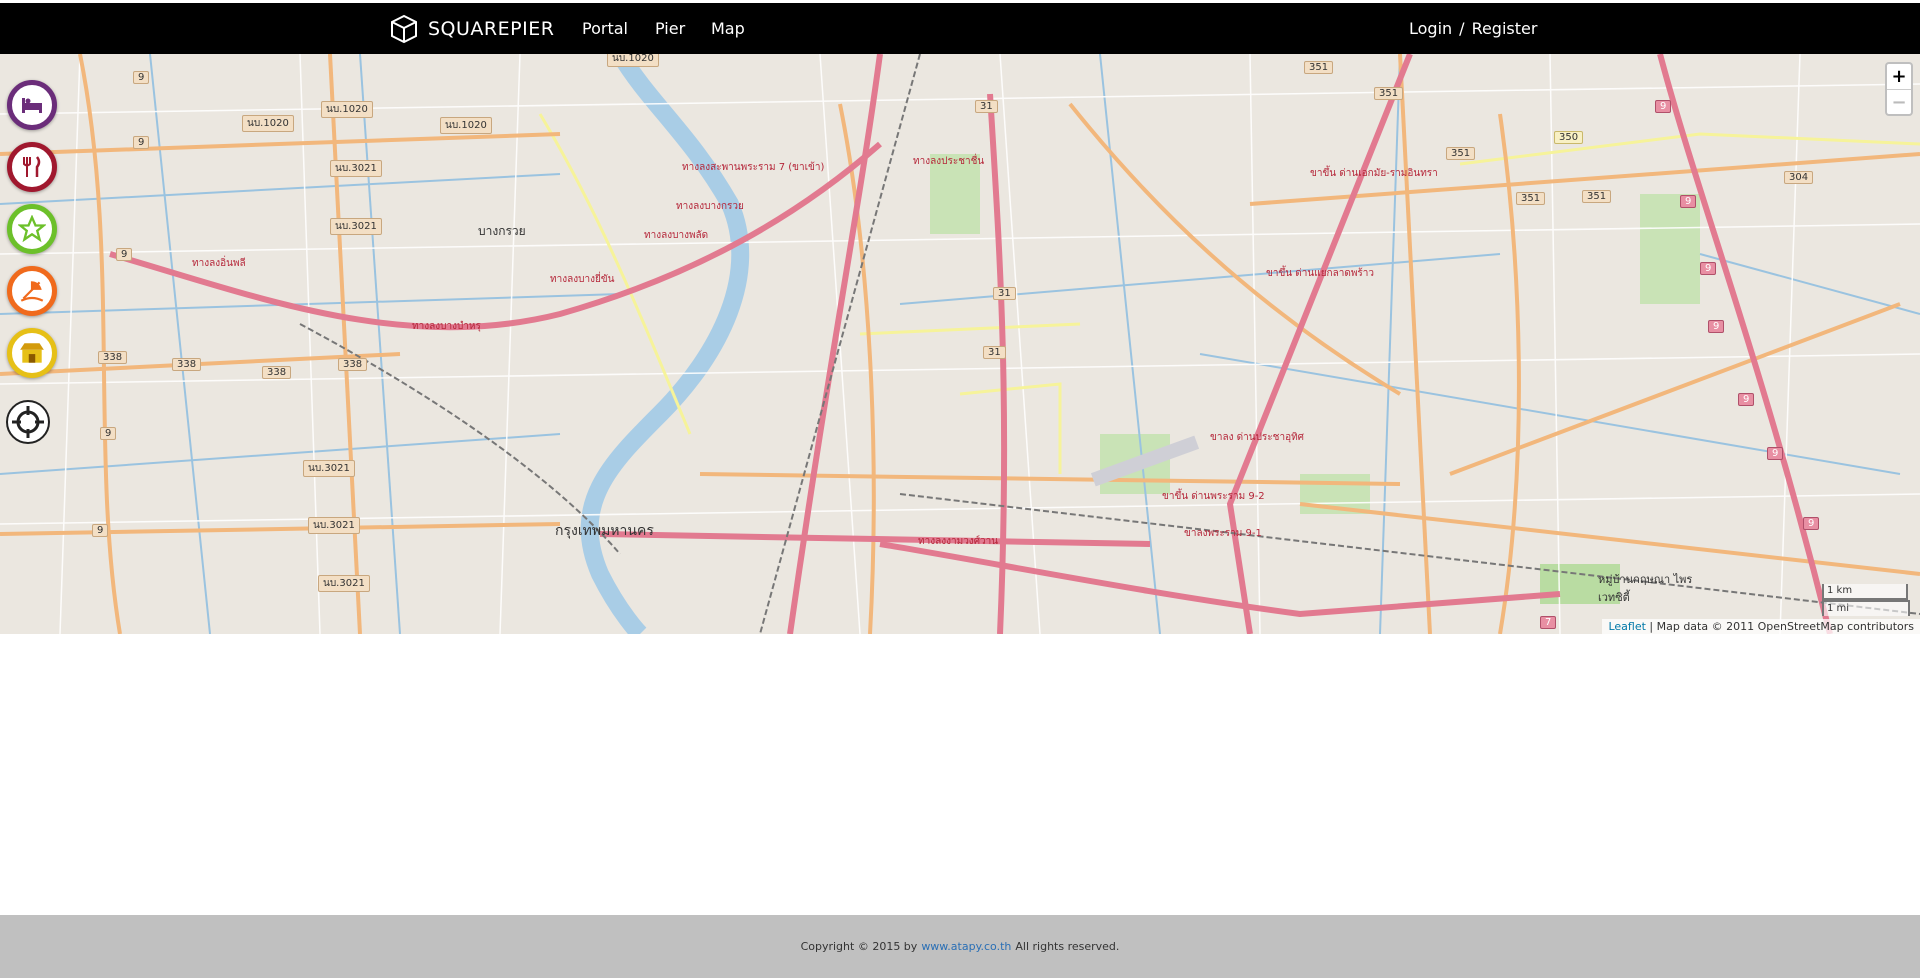 This screenshot has height=978, width=1920. I want to click on map-label: หมู่บ้านกฤษณา ไพรเวทซิตี้, so click(1645, 588).